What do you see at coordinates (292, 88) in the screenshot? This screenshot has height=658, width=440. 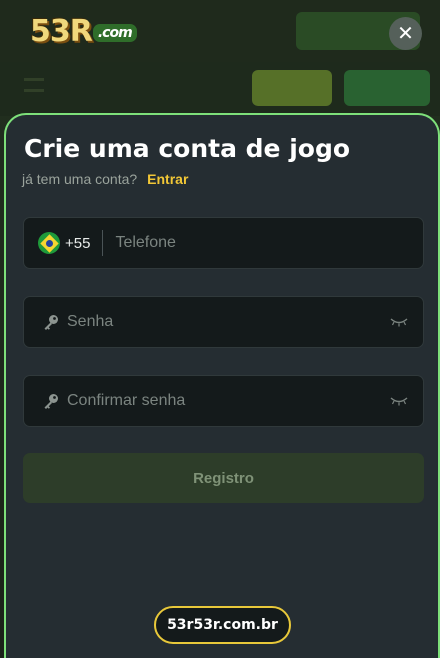 I see `background-login-button` at bounding box center [292, 88].